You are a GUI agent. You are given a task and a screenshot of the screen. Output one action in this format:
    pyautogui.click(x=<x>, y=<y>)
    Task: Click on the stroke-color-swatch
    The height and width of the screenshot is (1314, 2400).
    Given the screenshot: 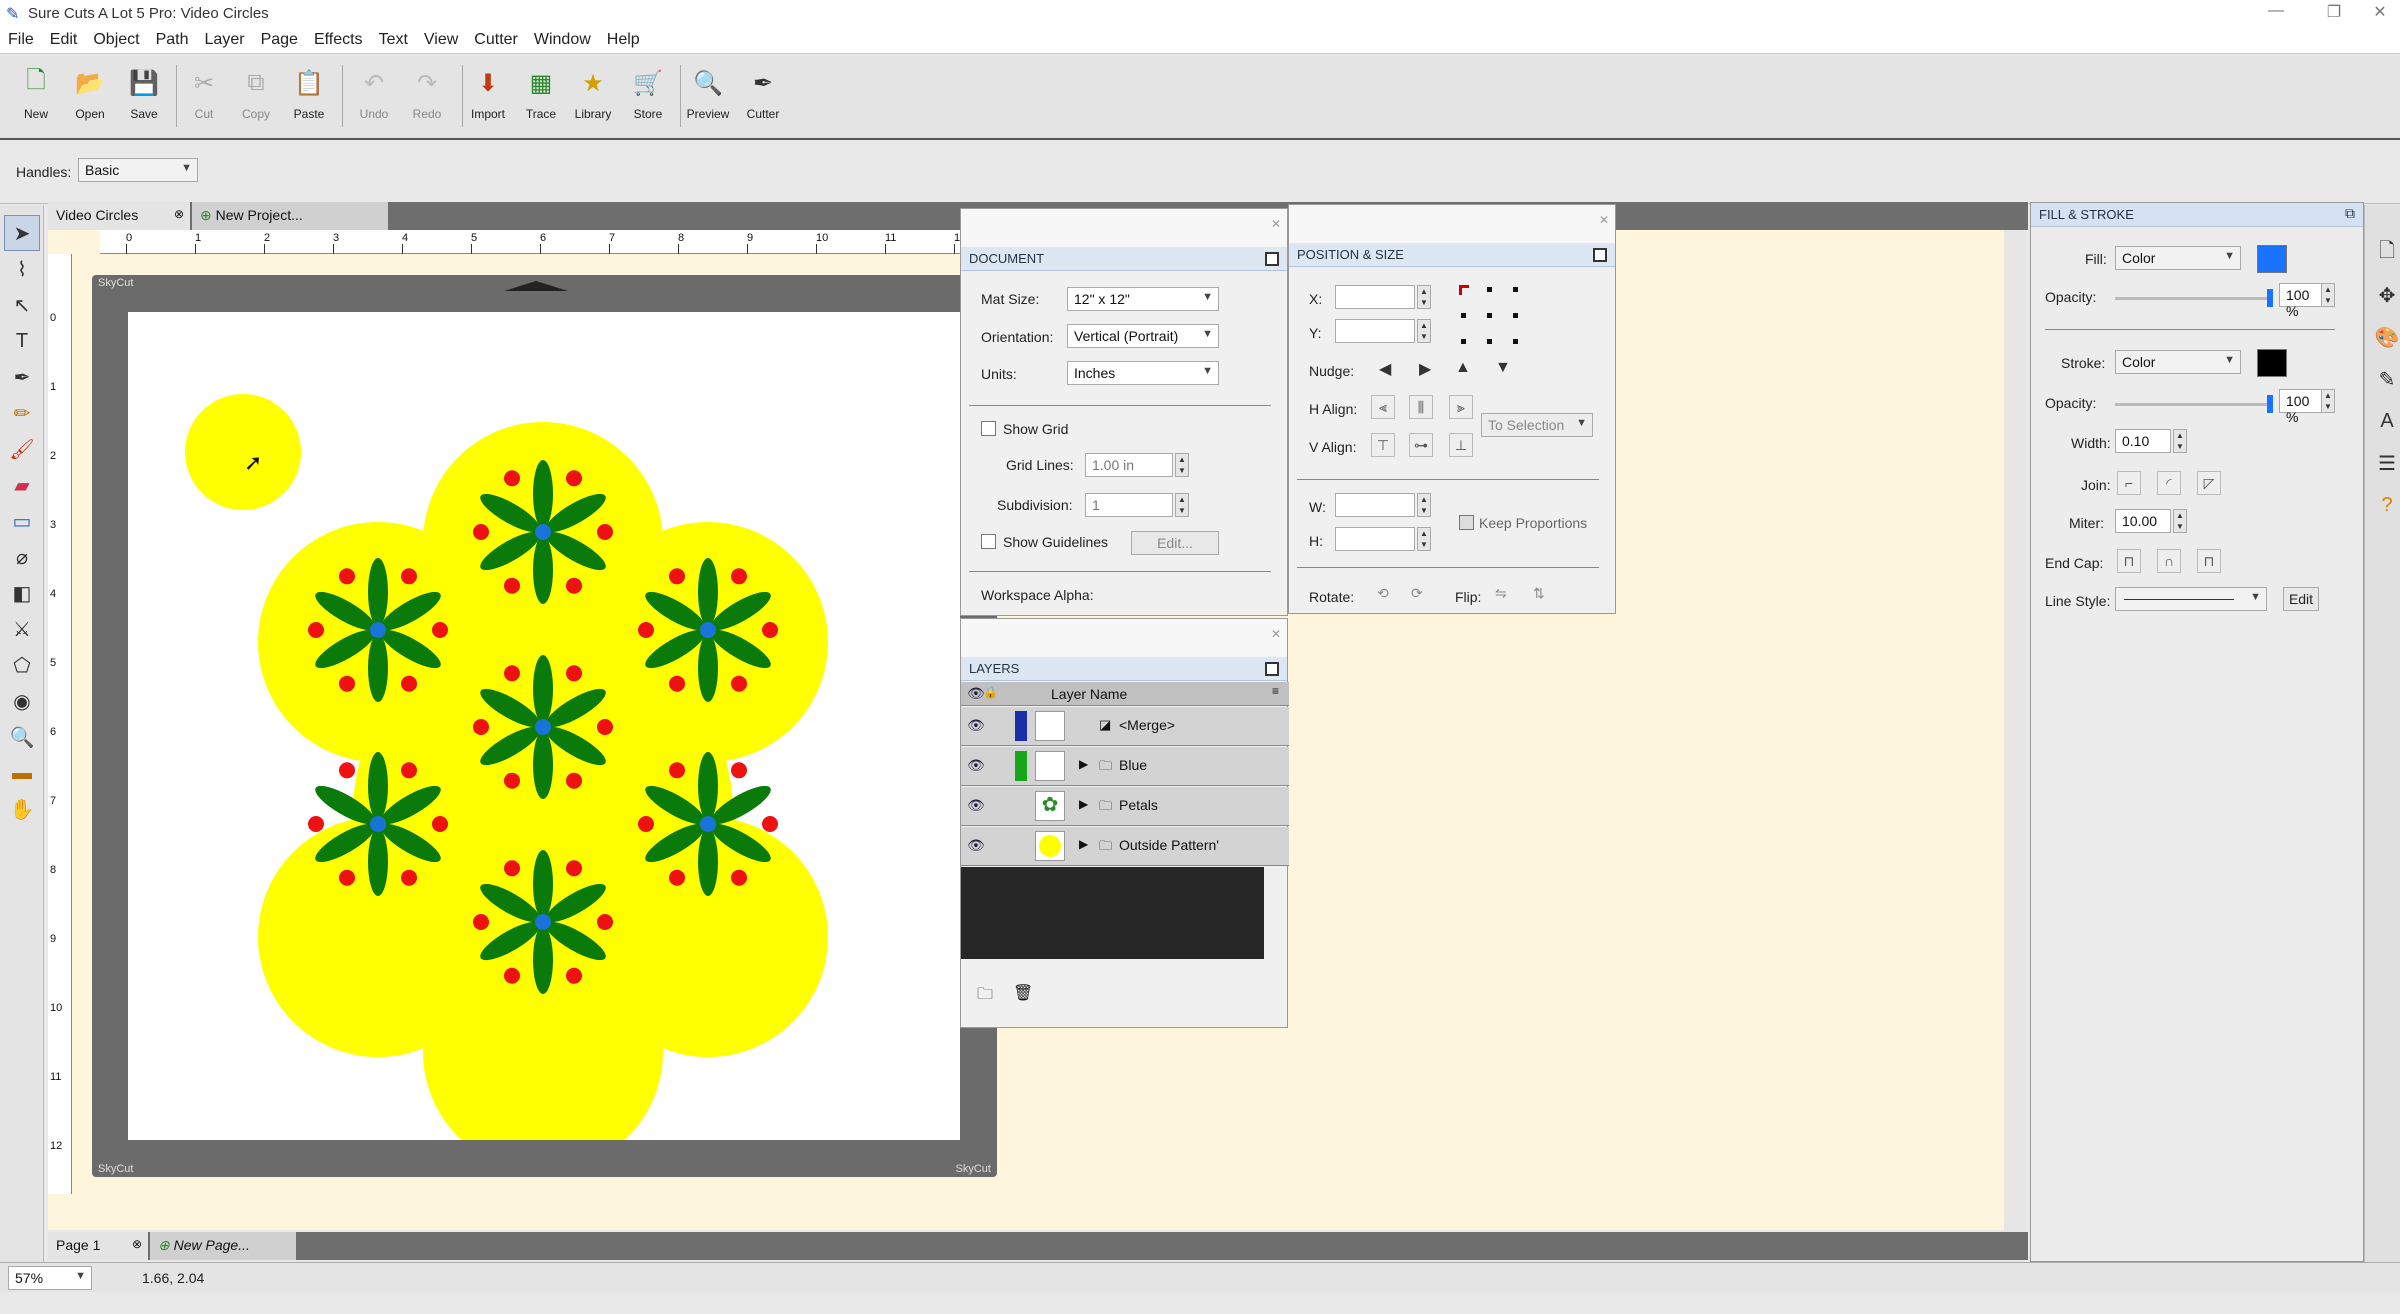 What is the action you would take?
    pyautogui.click(x=2272, y=363)
    